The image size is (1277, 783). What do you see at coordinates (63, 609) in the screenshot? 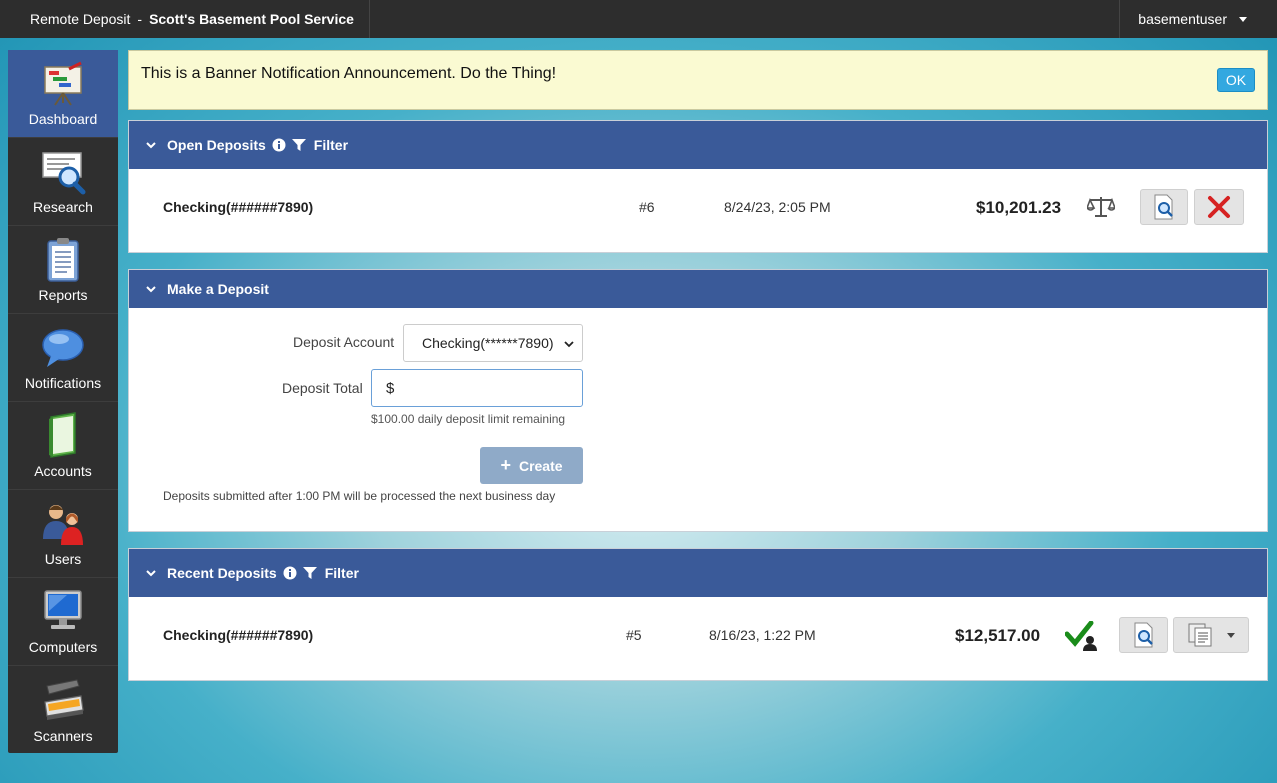
I see `monitor-icon` at bounding box center [63, 609].